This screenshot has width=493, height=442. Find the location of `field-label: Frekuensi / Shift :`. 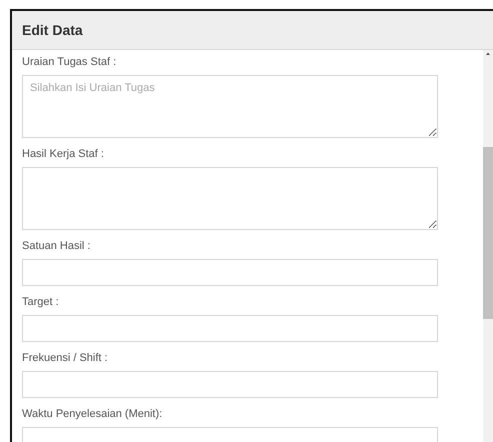

field-label: Frekuensi / Shift : is located at coordinates (65, 358).